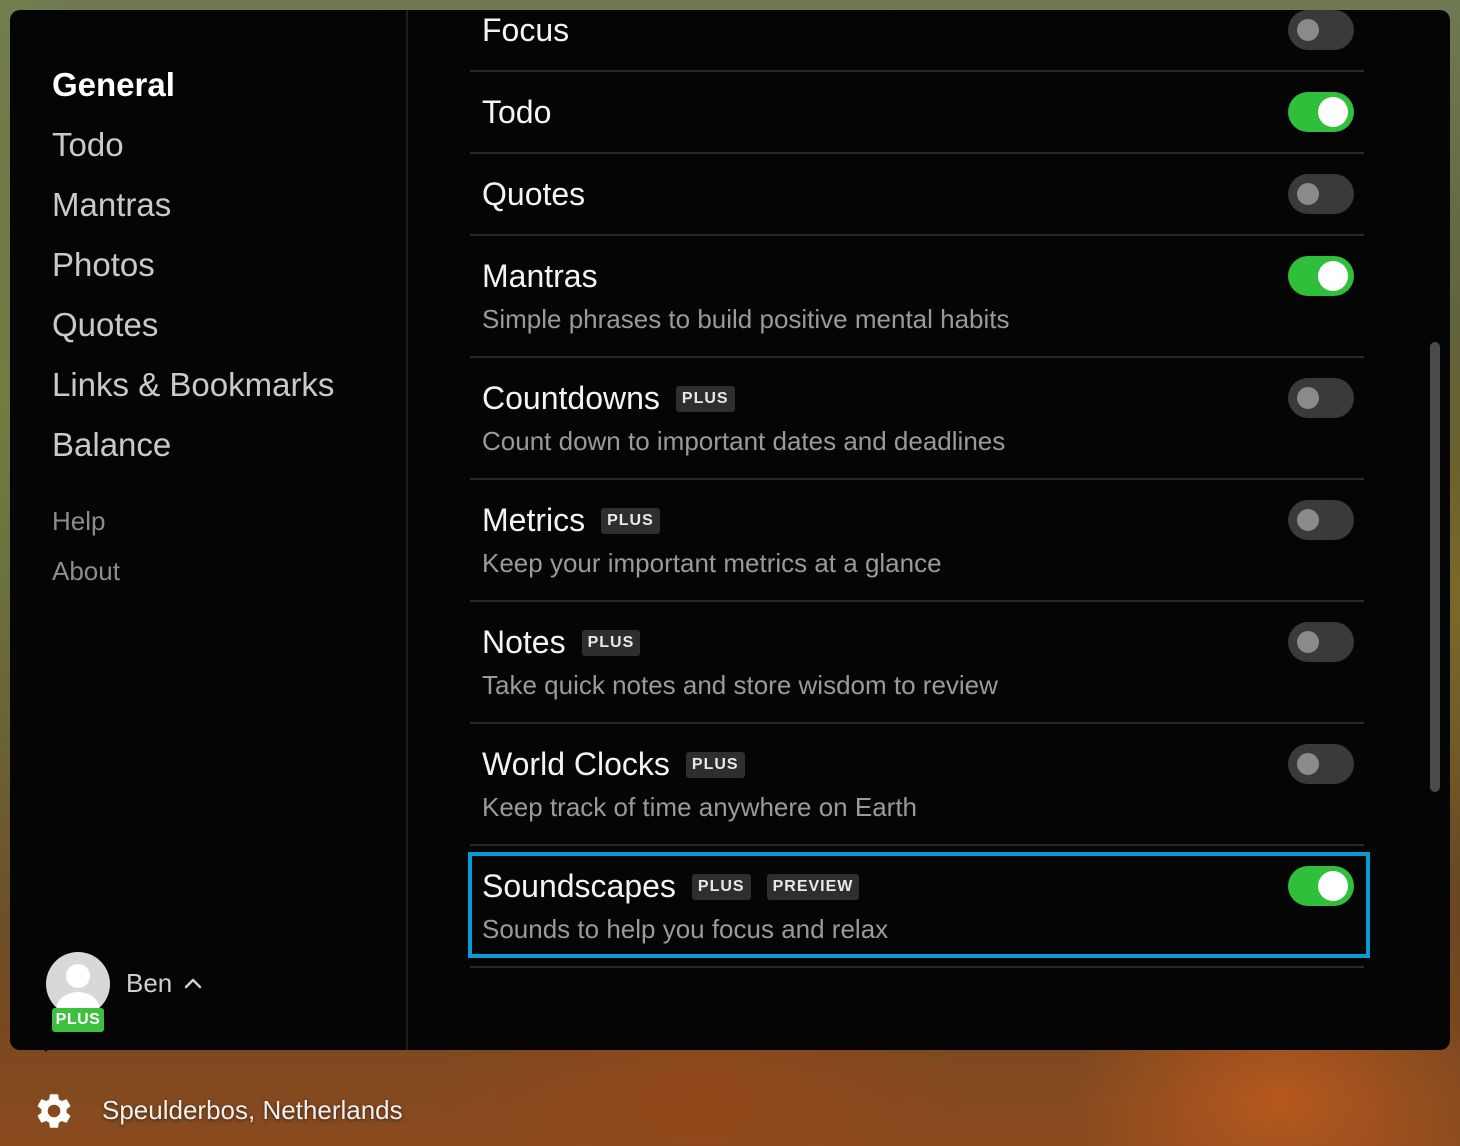 Image resolution: width=1460 pixels, height=1146 pixels. I want to click on setting-title: World Clocks PLUS, so click(613, 764).